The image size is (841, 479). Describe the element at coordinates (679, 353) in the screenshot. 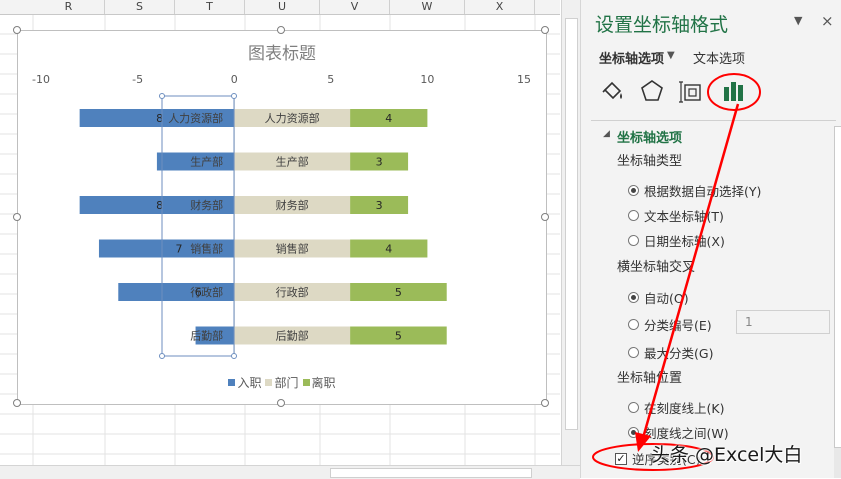

I see `radio-label: 最大分类(G)` at that location.